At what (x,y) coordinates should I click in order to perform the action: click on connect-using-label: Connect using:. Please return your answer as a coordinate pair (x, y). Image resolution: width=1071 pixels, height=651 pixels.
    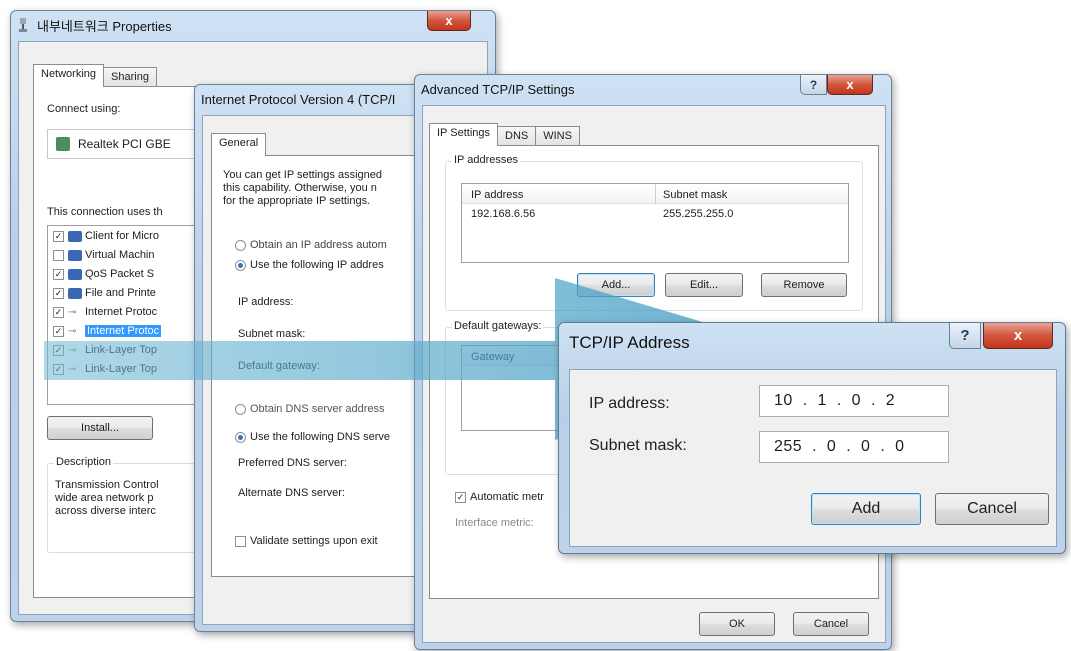
    Looking at the image, I should click on (84, 109).